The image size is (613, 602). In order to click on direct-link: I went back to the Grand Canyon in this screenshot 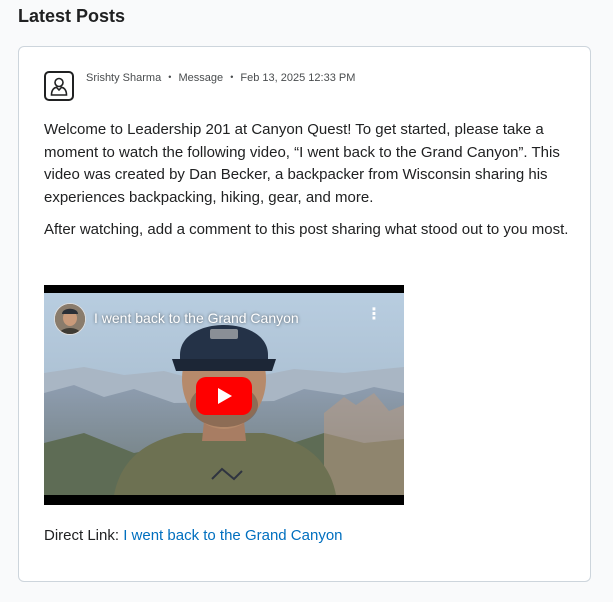, I will do `click(232, 535)`.